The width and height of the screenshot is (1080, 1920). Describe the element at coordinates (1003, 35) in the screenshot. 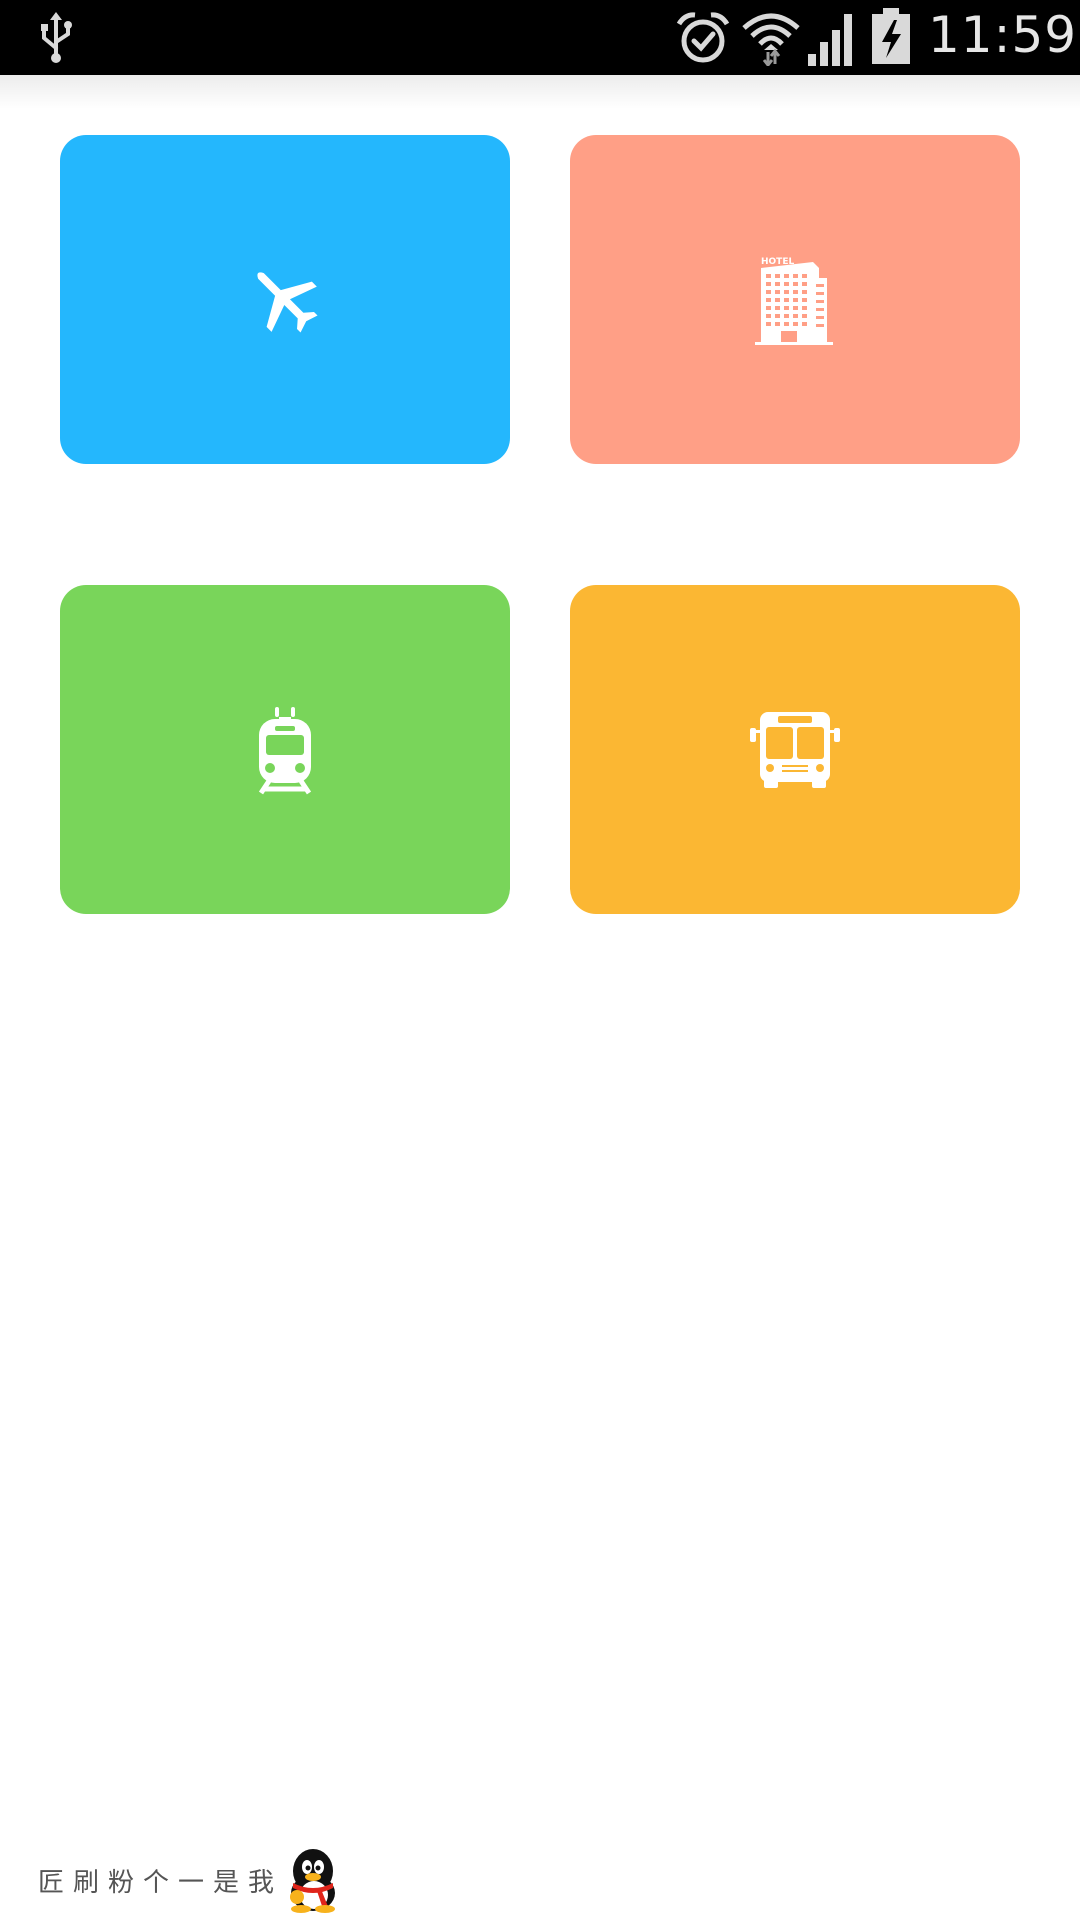

I see `clock: 11:59` at that location.